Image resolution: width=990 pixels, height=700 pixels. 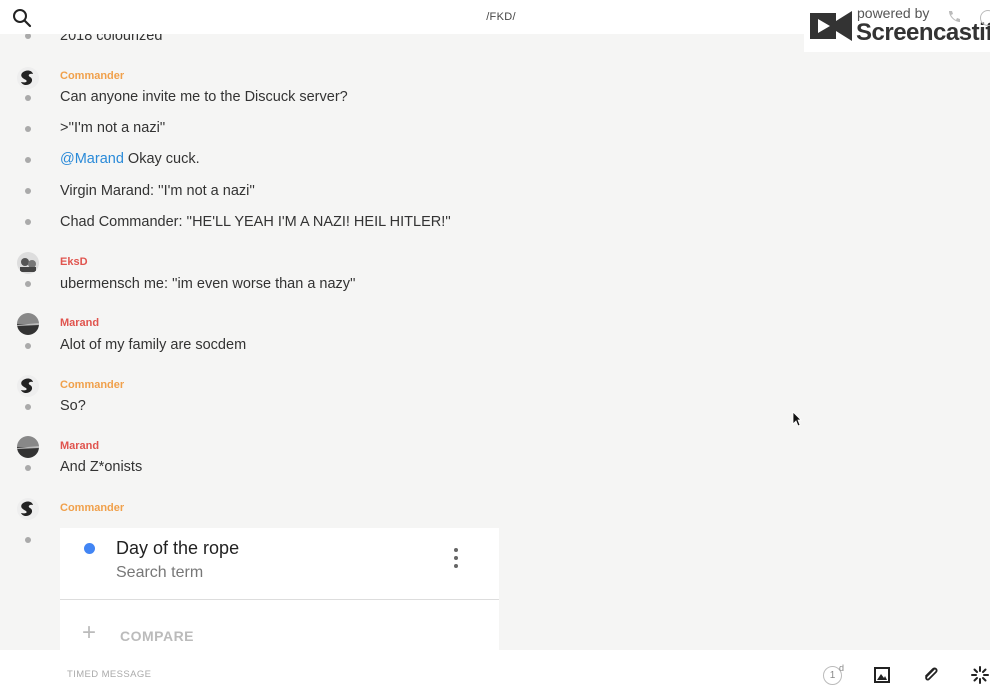 What do you see at coordinates (931, 675) in the screenshot?
I see `attachment-icon` at bounding box center [931, 675].